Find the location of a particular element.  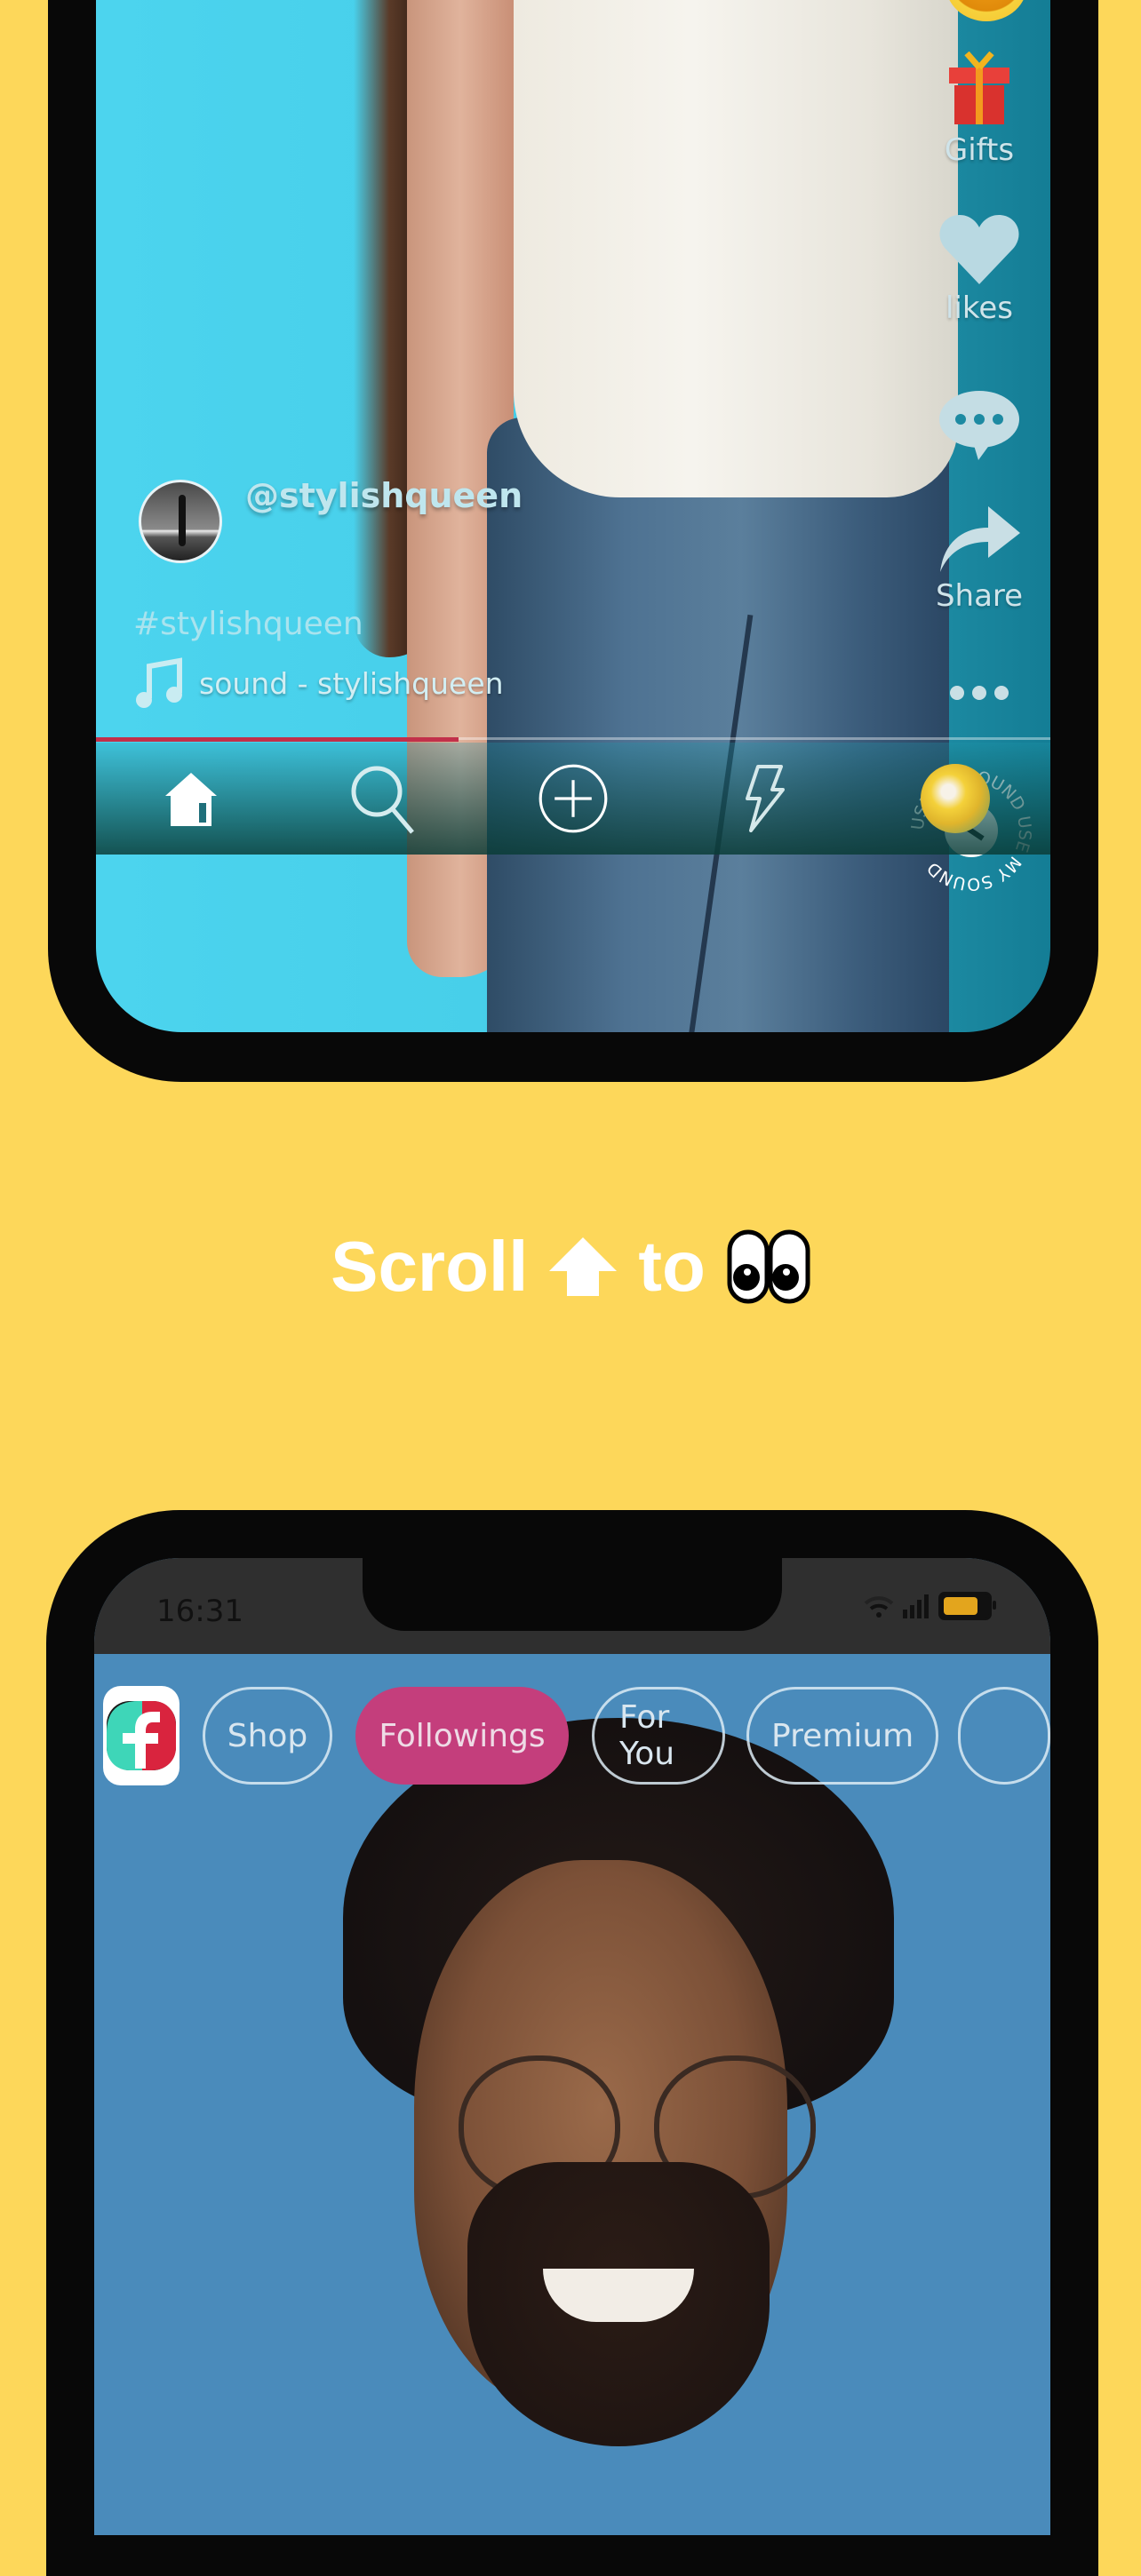

share-arrow-icon is located at coordinates (980, 539).